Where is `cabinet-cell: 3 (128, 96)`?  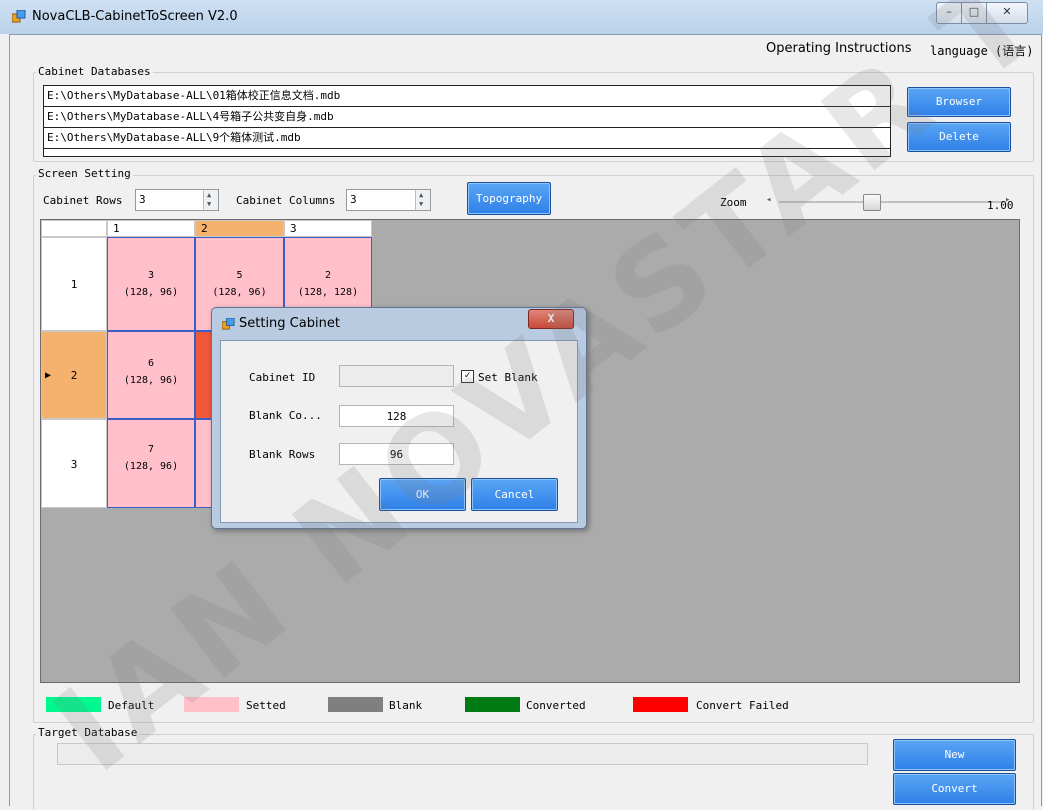 cabinet-cell: 3 (128, 96) is located at coordinates (151, 284).